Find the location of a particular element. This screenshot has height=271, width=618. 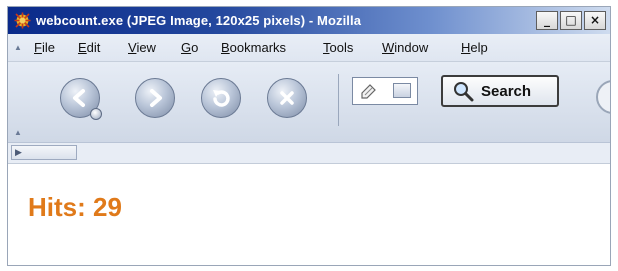

maximize-button: □ is located at coordinates (571, 20).